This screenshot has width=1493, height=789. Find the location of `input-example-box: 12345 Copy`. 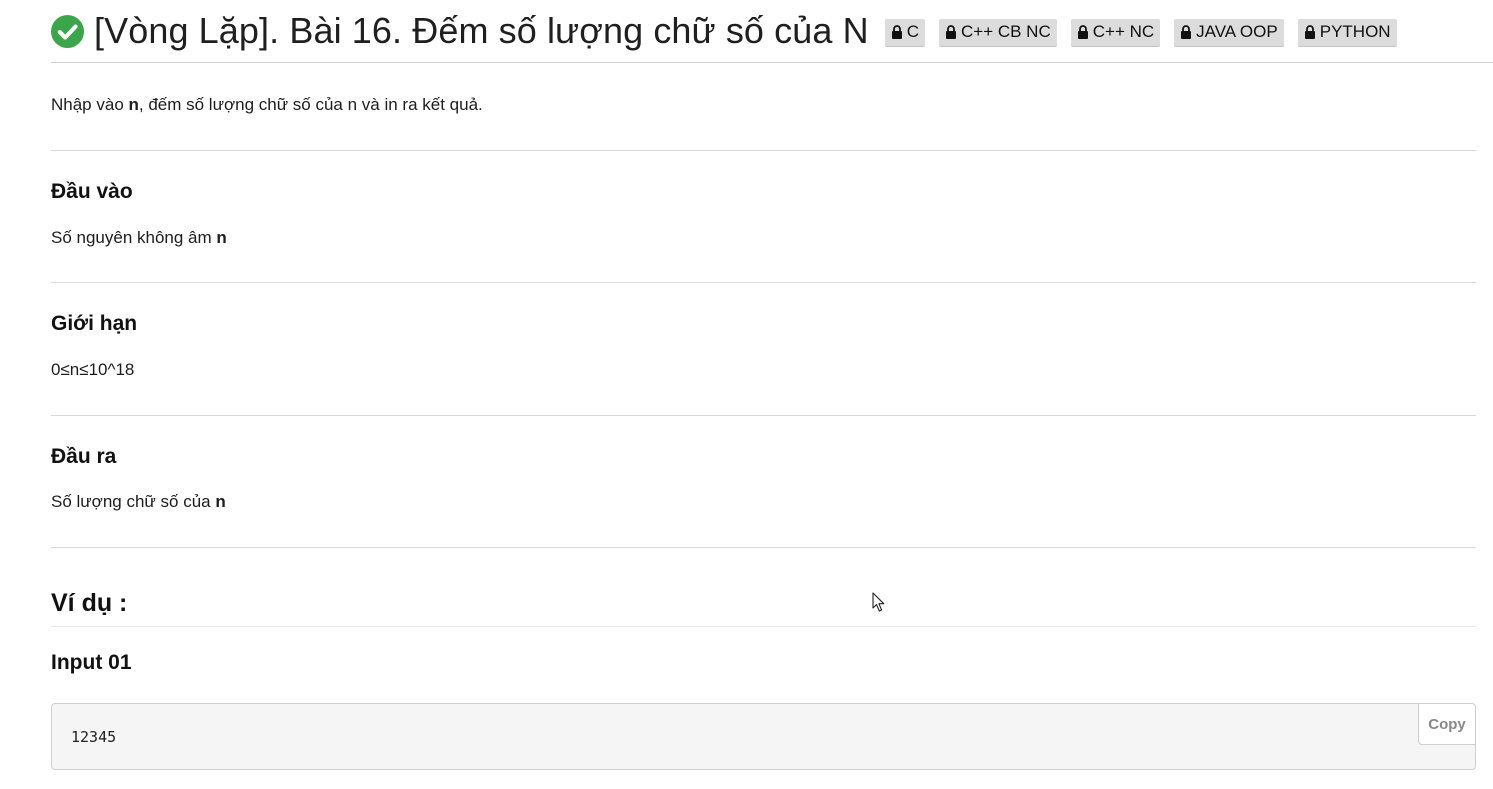

input-example-box: 12345 Copy is located at coordinates (763, 736).